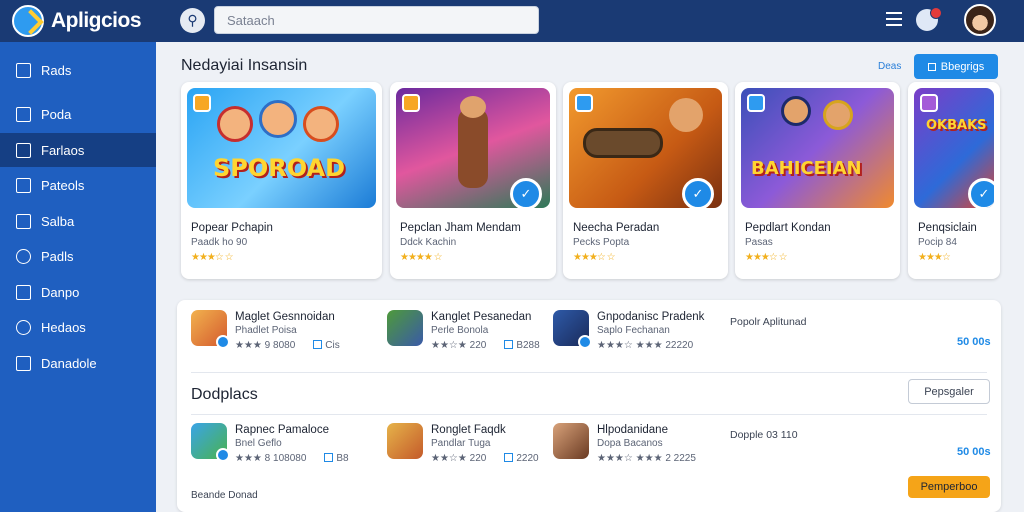 Image resolution: width=1024 pixels, height=512 pixels. I want to click on app-name: Maglet Gesnnoidan, so click(285, 317).